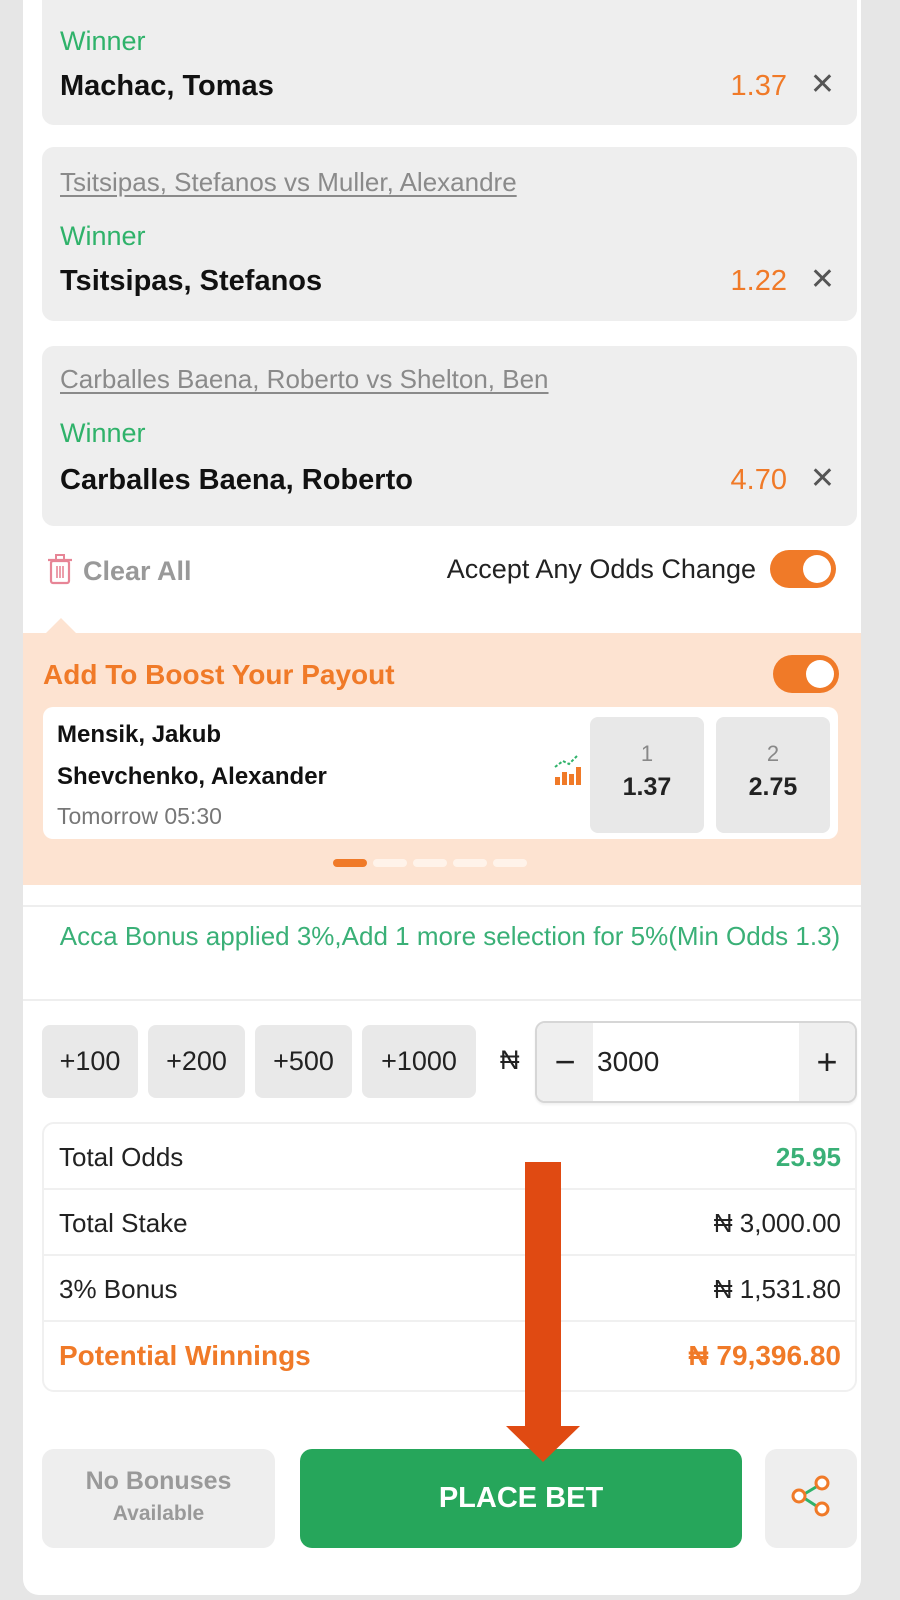 This screenshot has height=1600, width=900. I want to click on carousel-dots, so click(430, 863).